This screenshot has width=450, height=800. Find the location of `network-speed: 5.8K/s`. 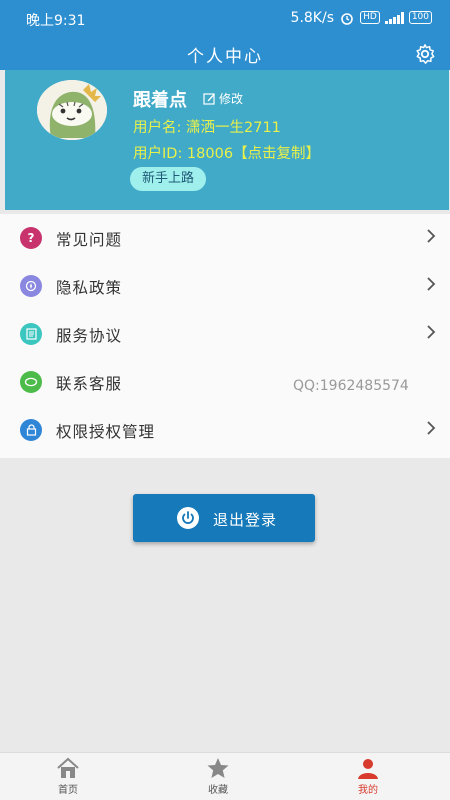

network-speed: 5.8K/s is located at coordinates (312, 18).